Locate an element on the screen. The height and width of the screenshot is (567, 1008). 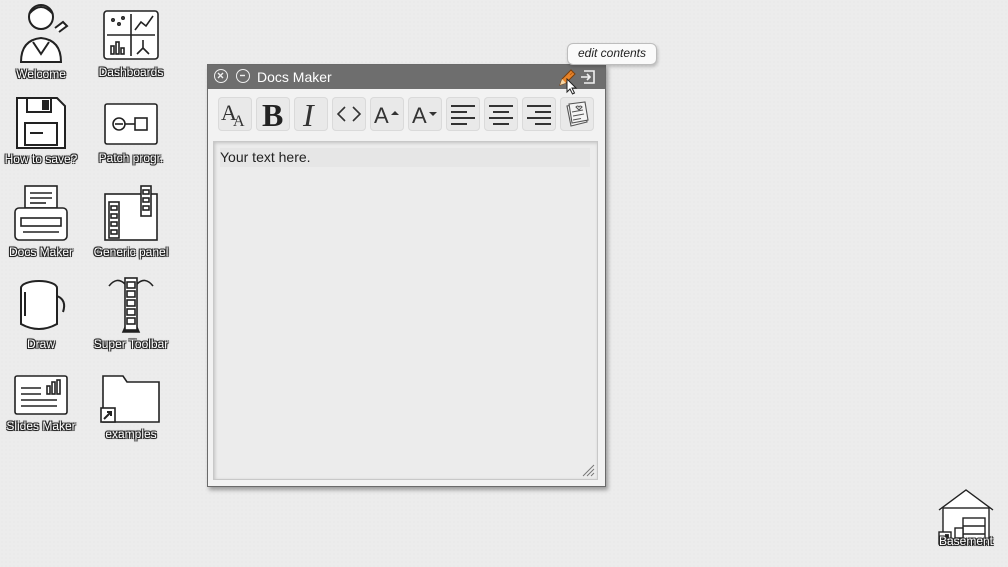
desktop-icon-label: Dashboards is located at coordinates (131, 72).